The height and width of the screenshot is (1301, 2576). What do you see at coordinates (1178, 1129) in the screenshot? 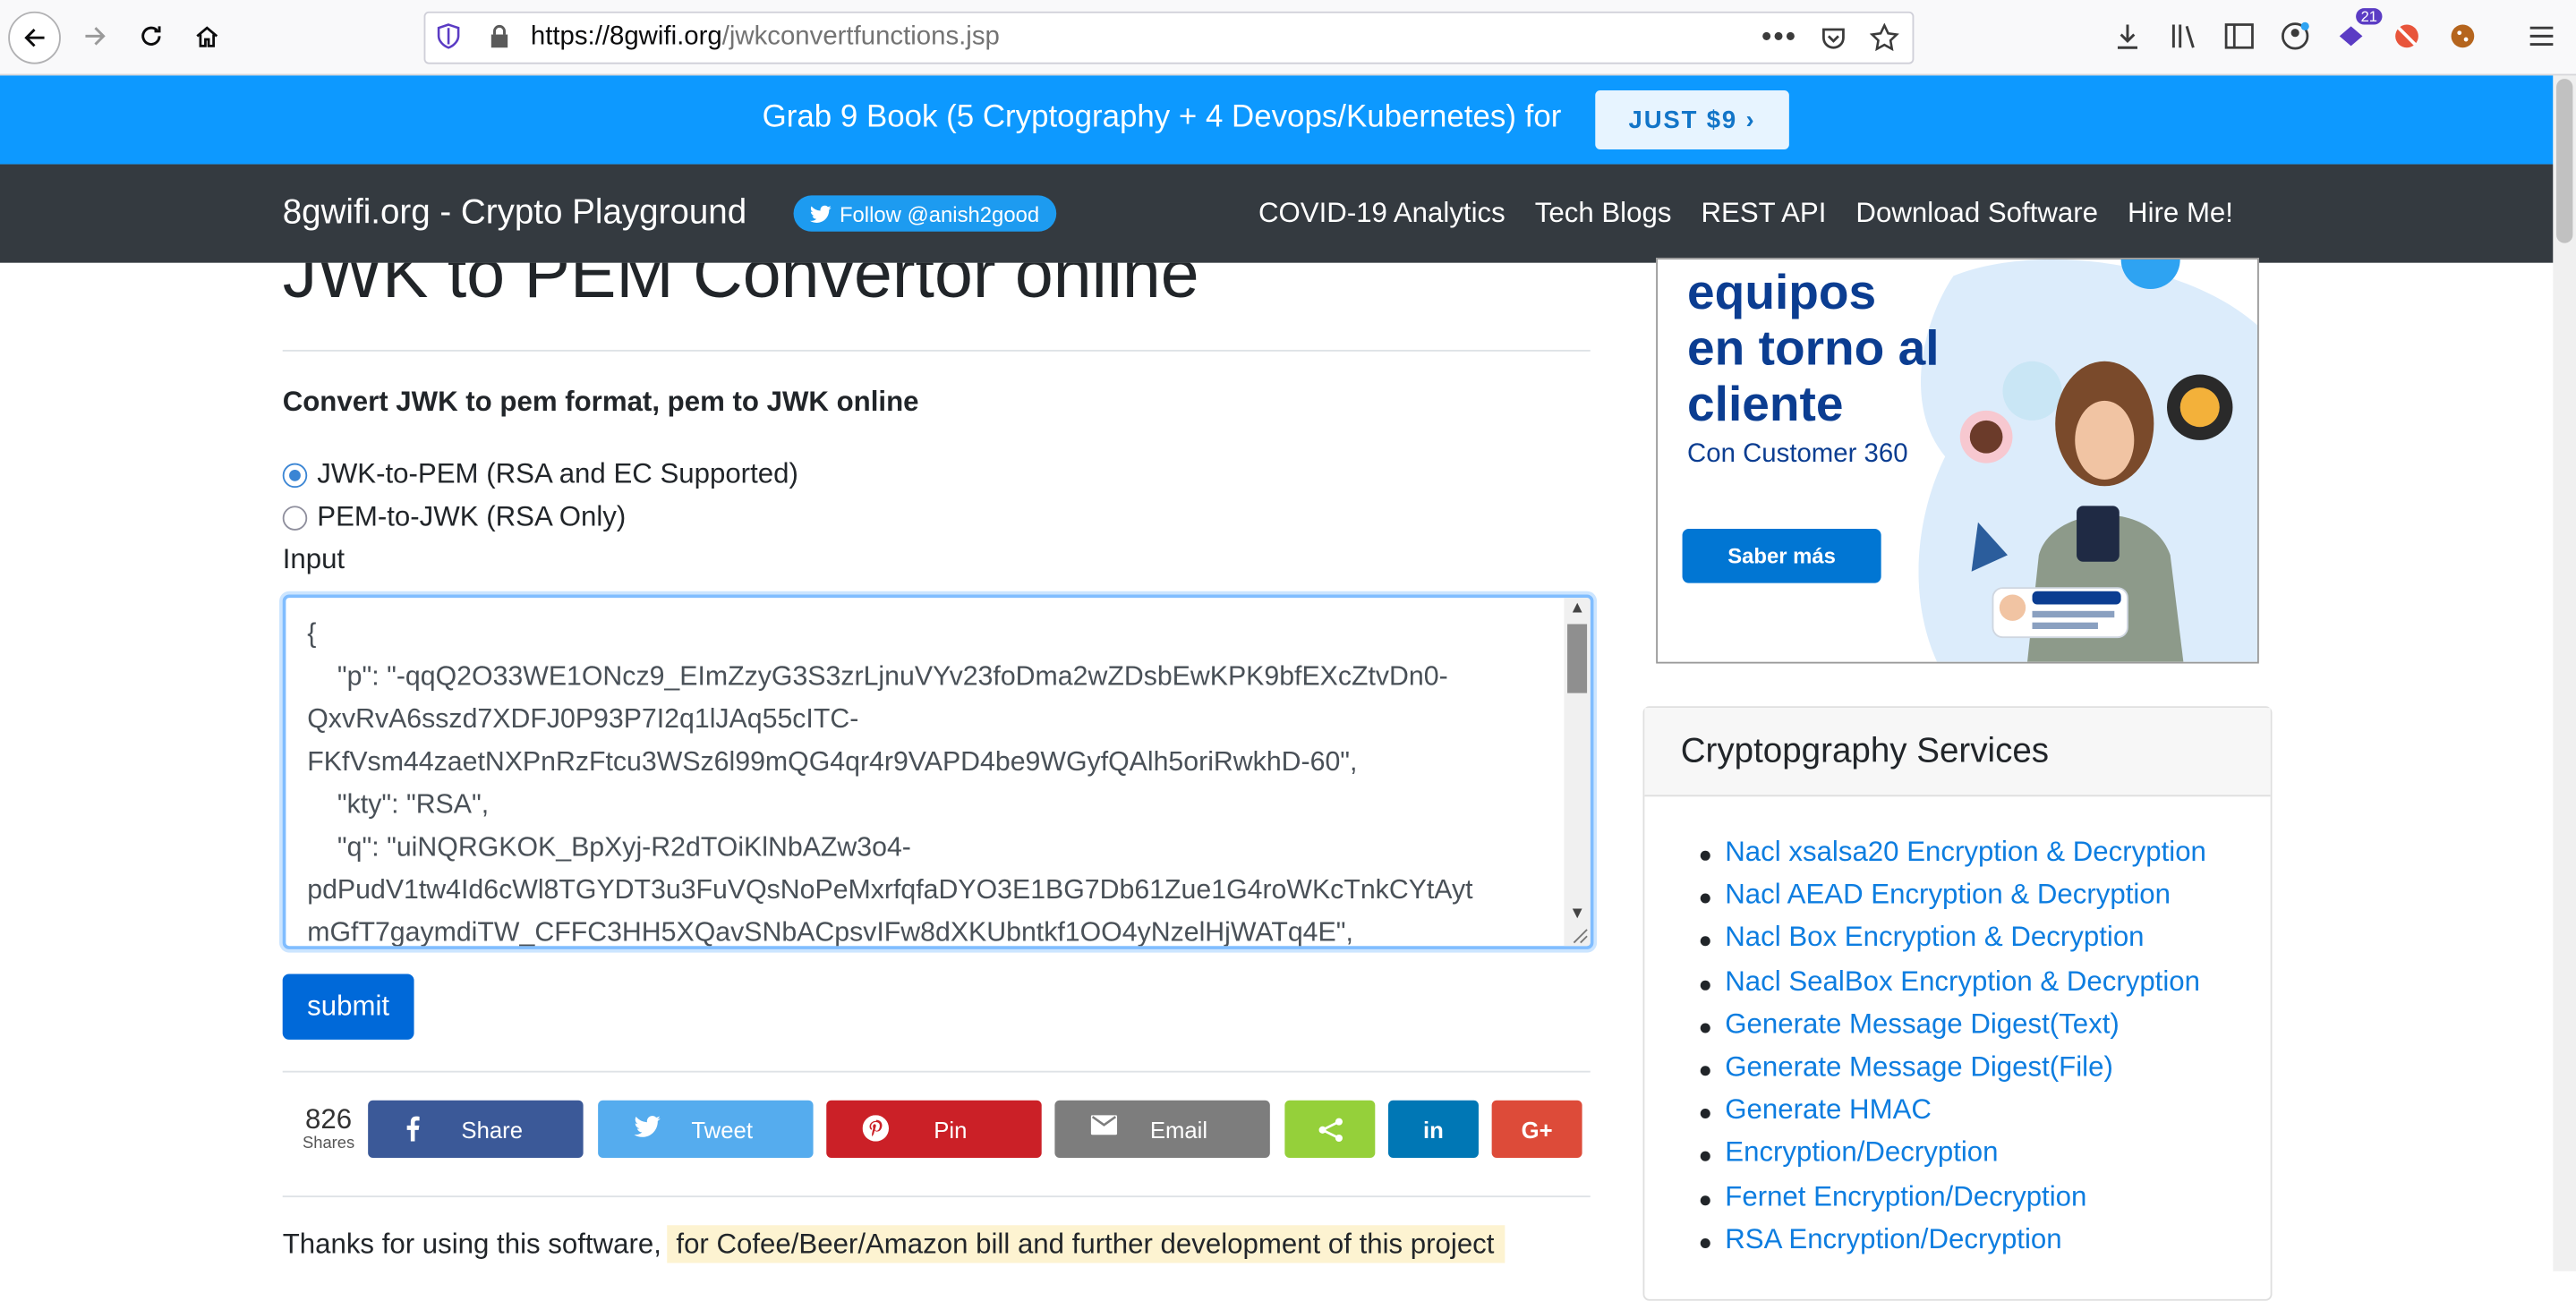
I see `share-label: Email` at bounding box center [1178, 1129].